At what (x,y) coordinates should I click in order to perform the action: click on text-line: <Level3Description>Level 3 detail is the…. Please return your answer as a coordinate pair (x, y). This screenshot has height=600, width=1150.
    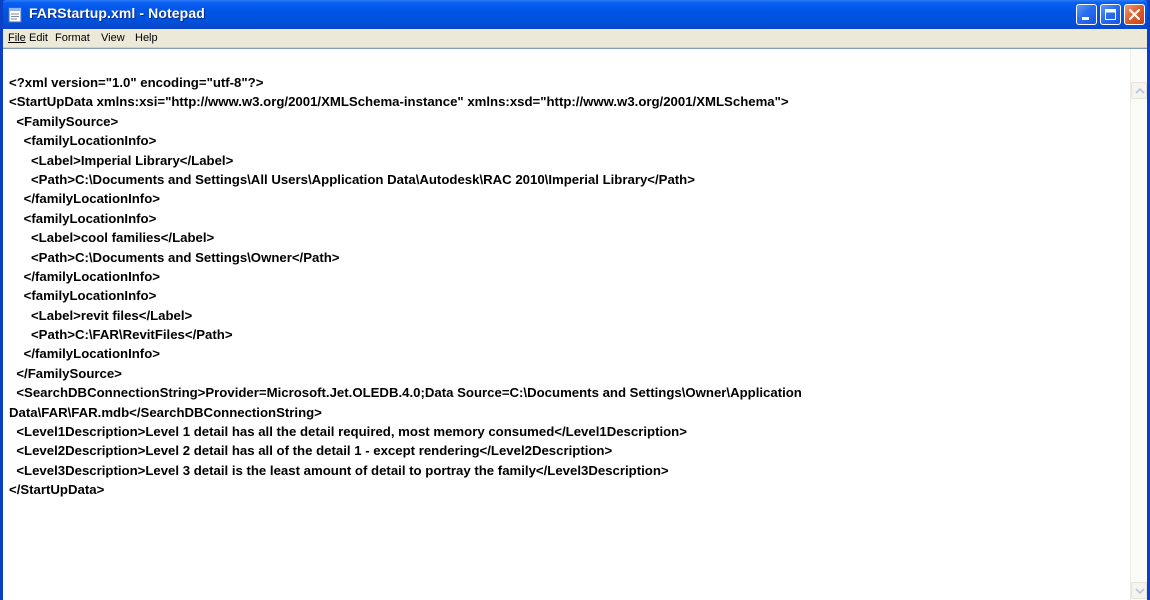
    Looking at the image, I should click on (339, 470).